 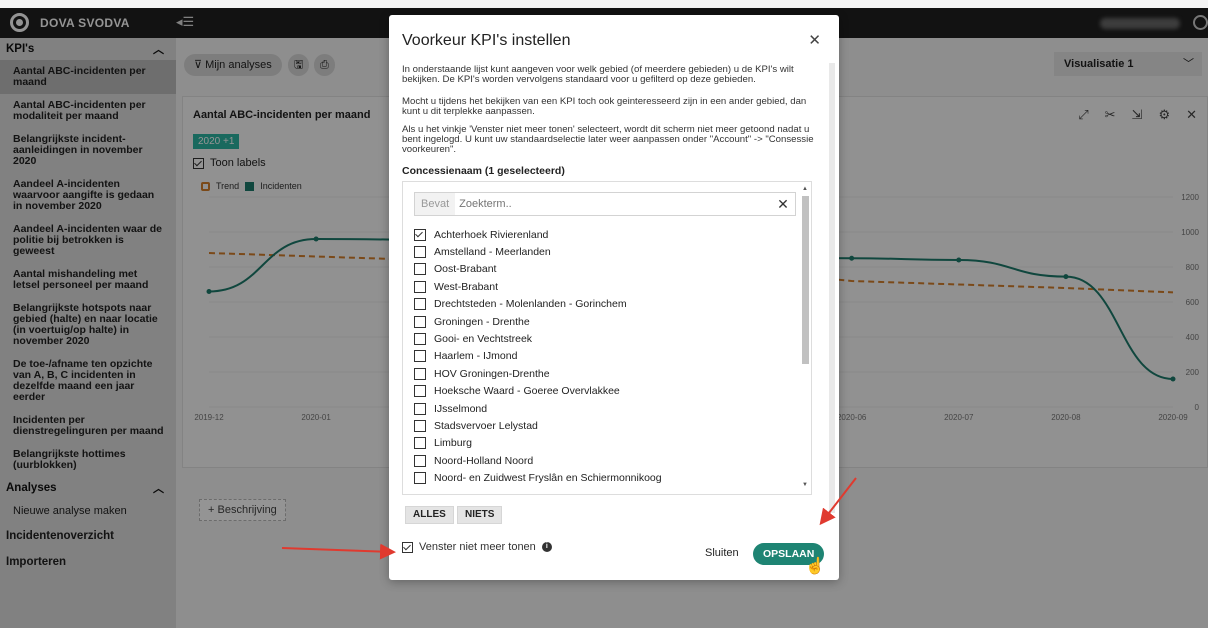 I want to click on concessie-option: Limburg, so click(x=443, y=443).